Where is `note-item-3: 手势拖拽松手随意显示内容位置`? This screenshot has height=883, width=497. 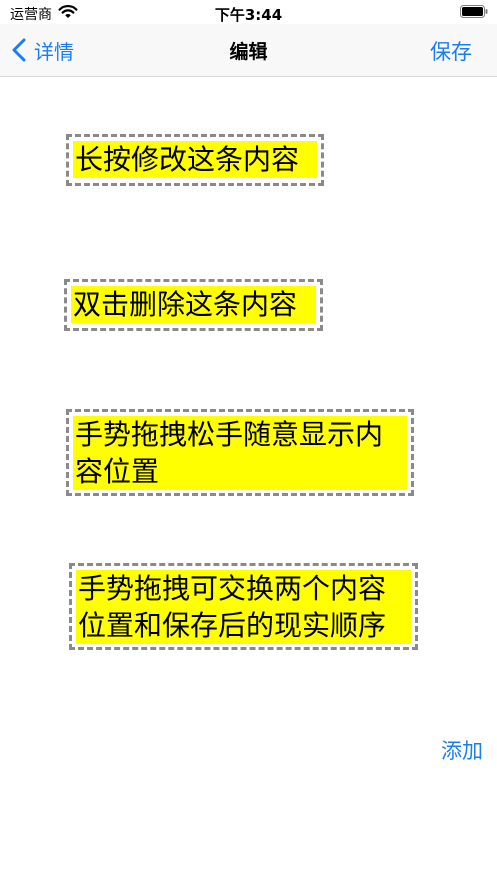
note-item-3: 手势拖拽松手随意显示内容位置 is located at coordinates (240, 452).